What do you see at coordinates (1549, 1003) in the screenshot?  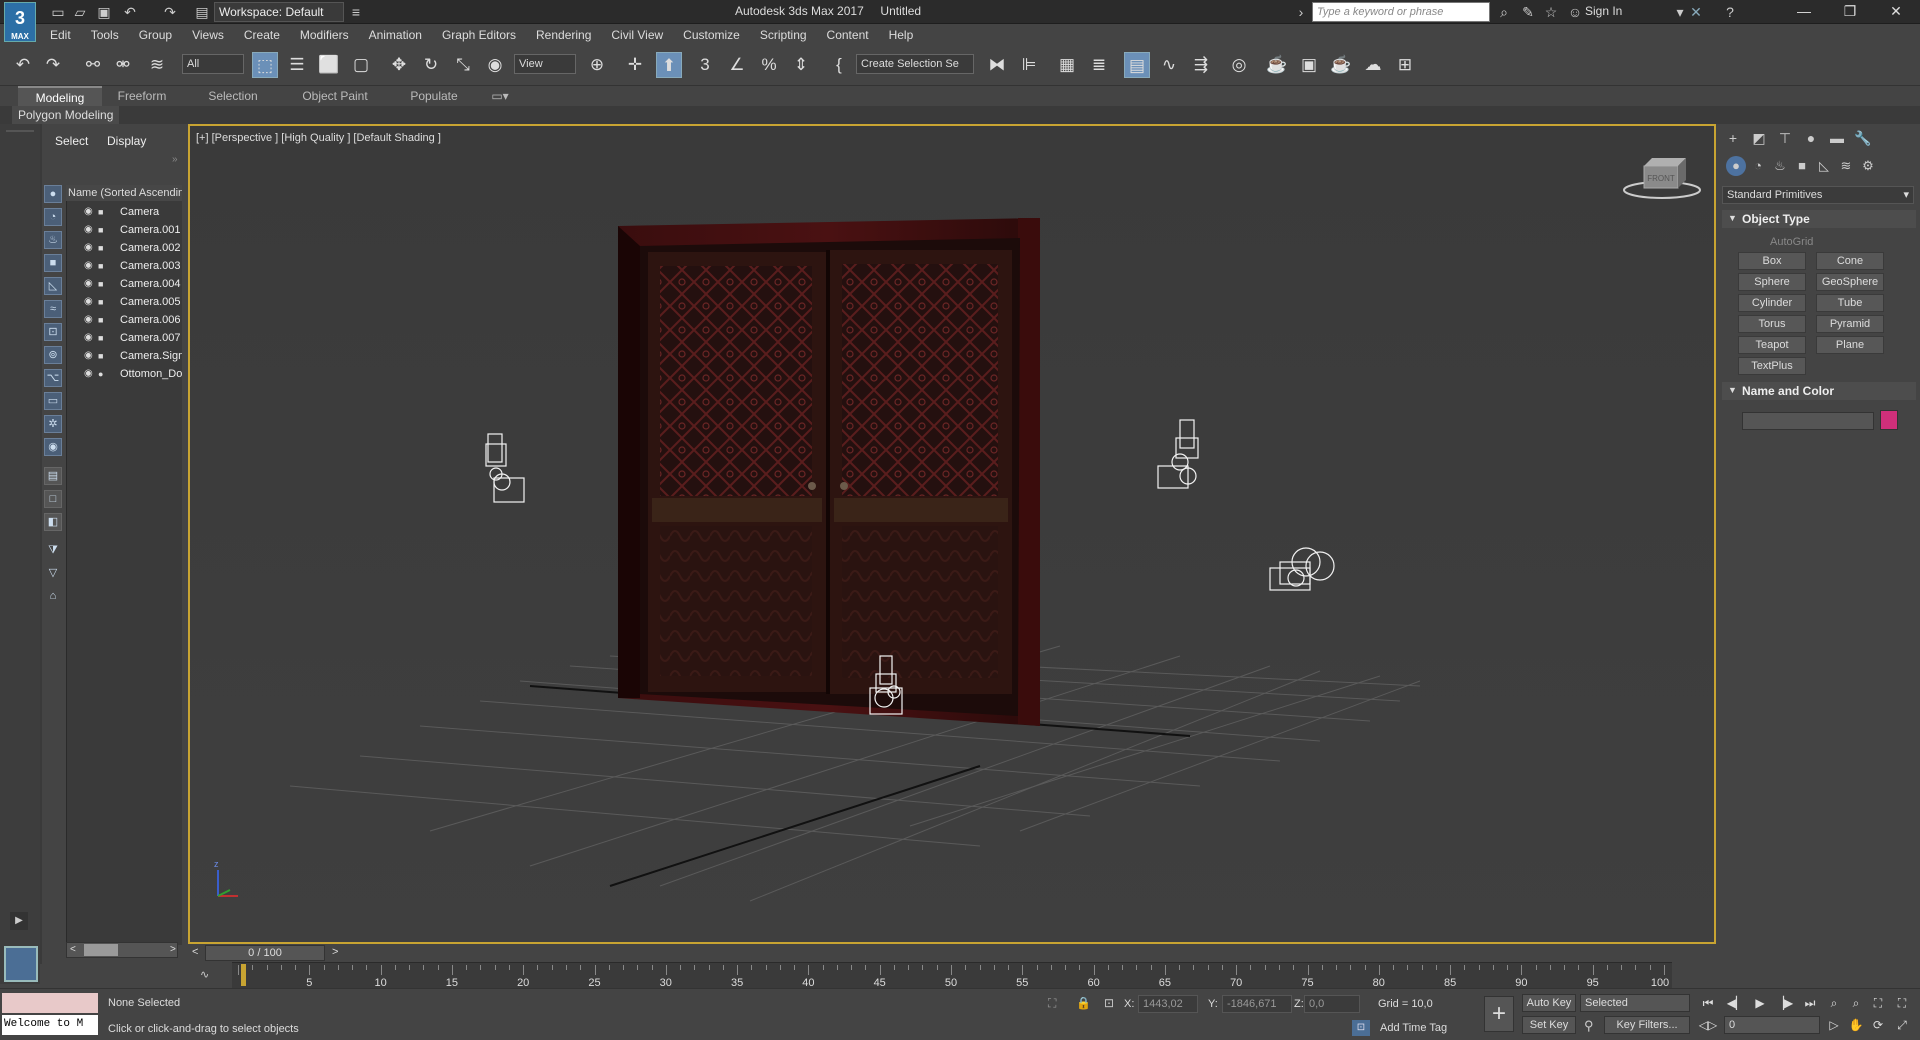 I see `auto-key-button: Auto Key` at bounding box center [1549, 1003].